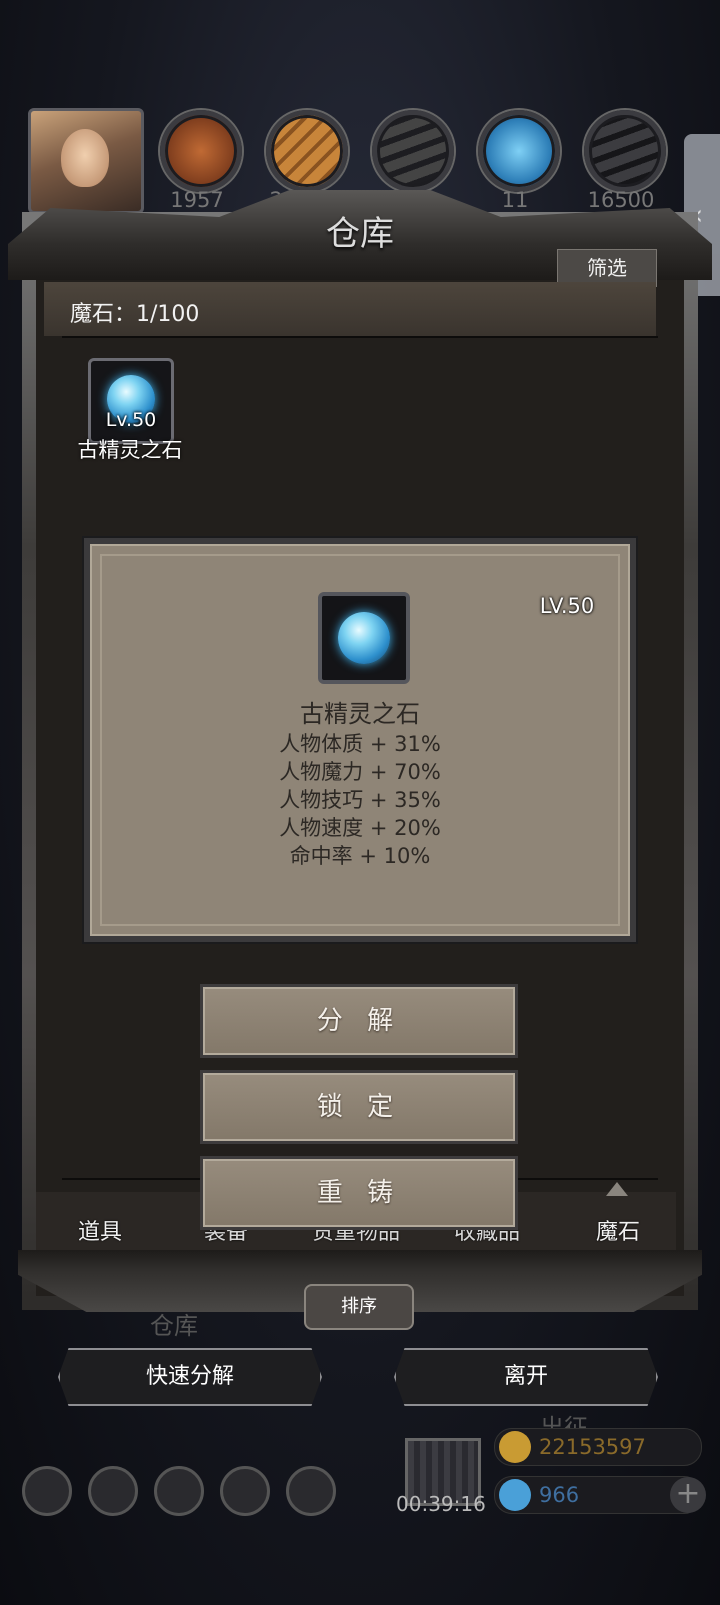  What do you see at coordinates (515, 1495) in the screenshot?
I see `gem-icon` at bounding box center [515, 1495].